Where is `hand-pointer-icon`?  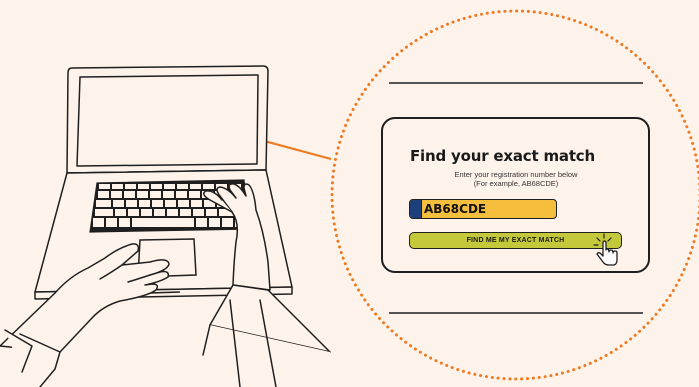
hand-pointer-icon is located at coordinates (607, 250).